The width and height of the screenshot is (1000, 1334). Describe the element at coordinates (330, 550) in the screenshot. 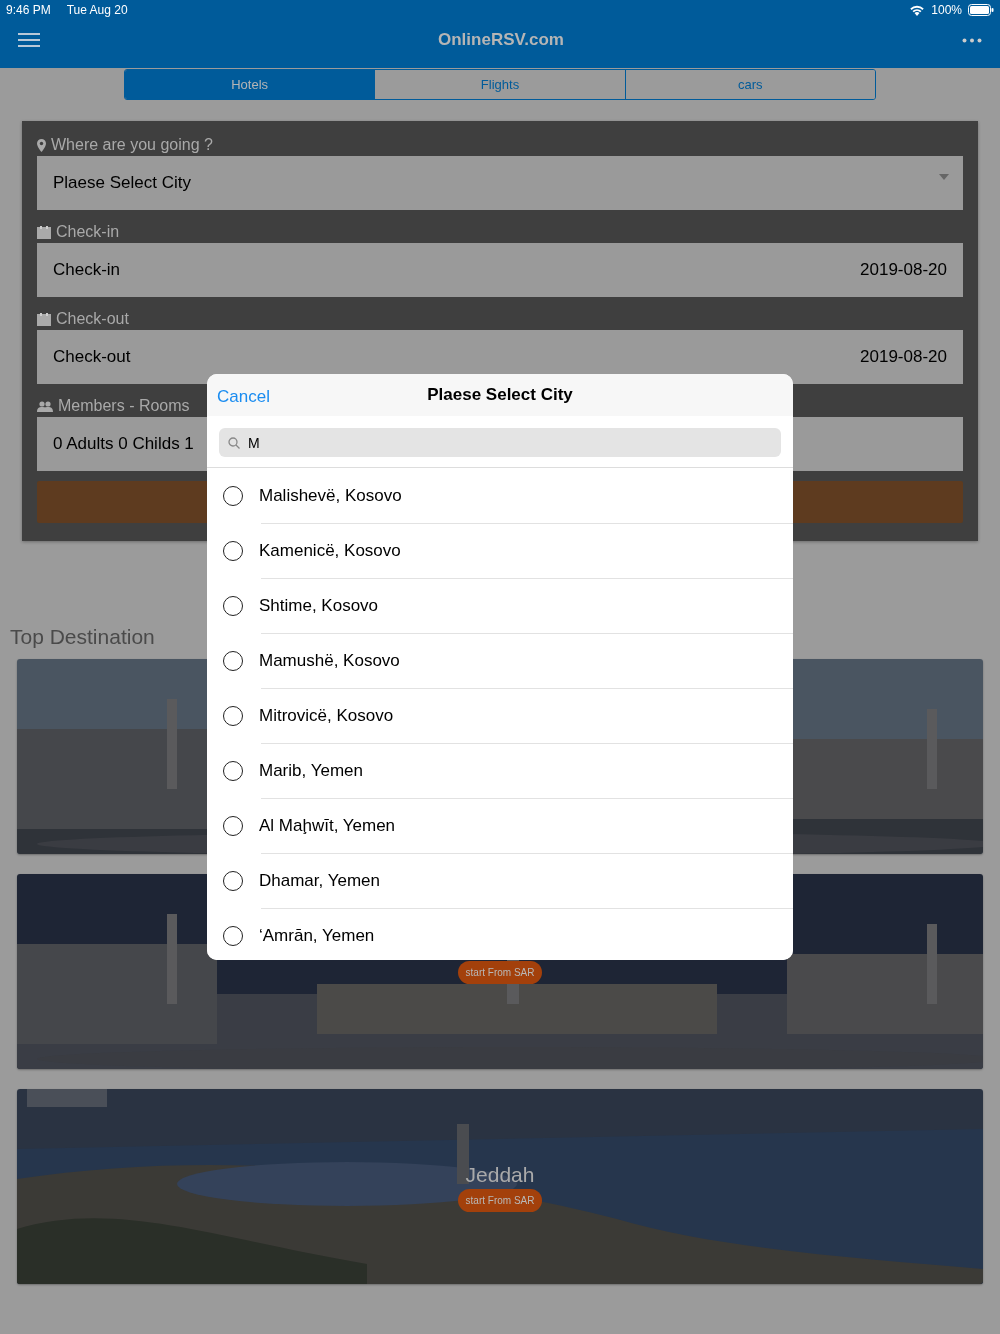

I see `city-option: Kamenicë, Kosovo` at that location.